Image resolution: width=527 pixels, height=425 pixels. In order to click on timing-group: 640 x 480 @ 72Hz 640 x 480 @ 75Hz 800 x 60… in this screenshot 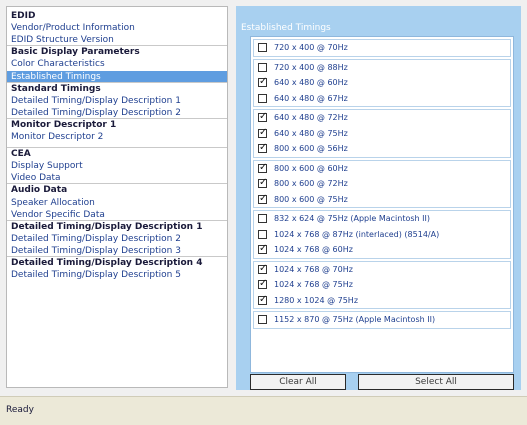, I will do `click(382, 133)`.